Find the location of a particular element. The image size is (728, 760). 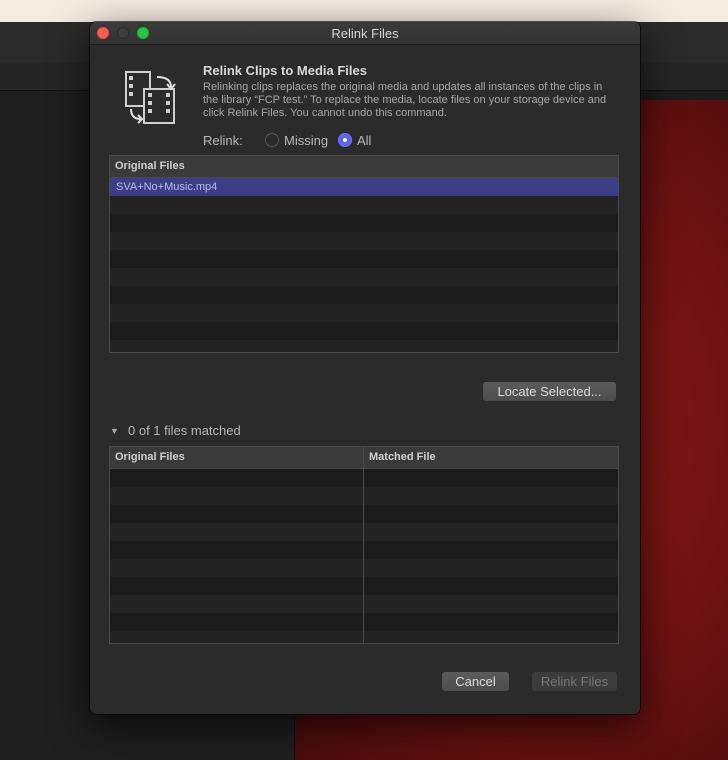

column-divider is located at coordinates (363, 545).